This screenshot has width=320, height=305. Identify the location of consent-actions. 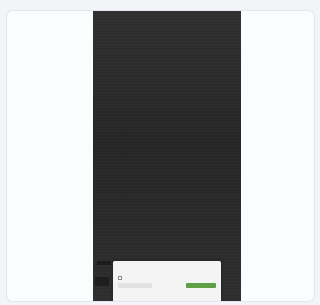
(167, 285).